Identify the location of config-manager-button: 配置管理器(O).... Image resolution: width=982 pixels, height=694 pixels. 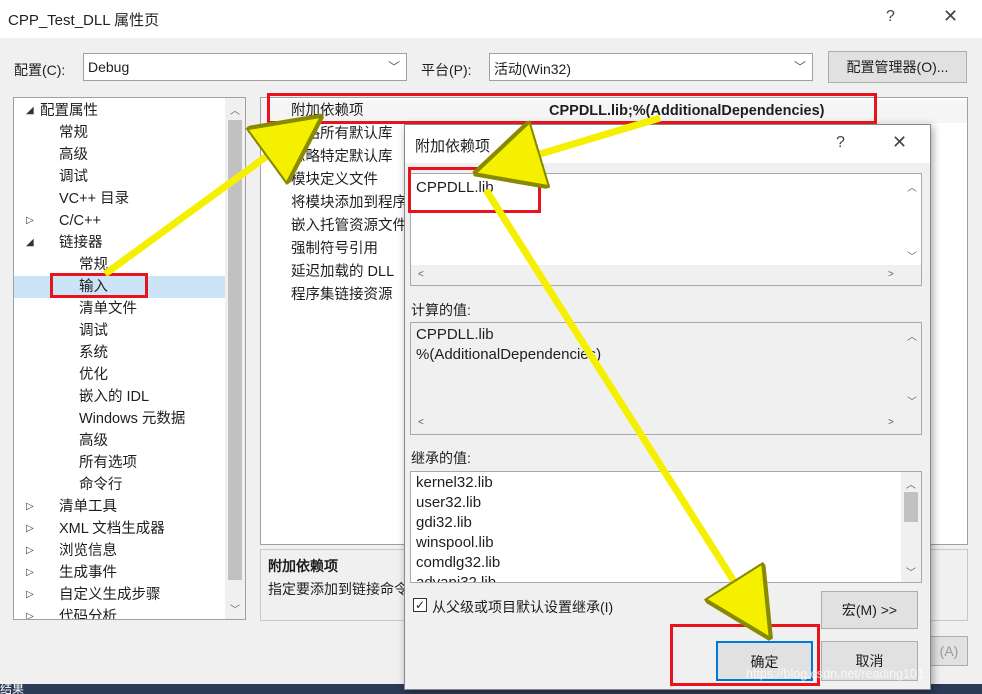
(897, 67).